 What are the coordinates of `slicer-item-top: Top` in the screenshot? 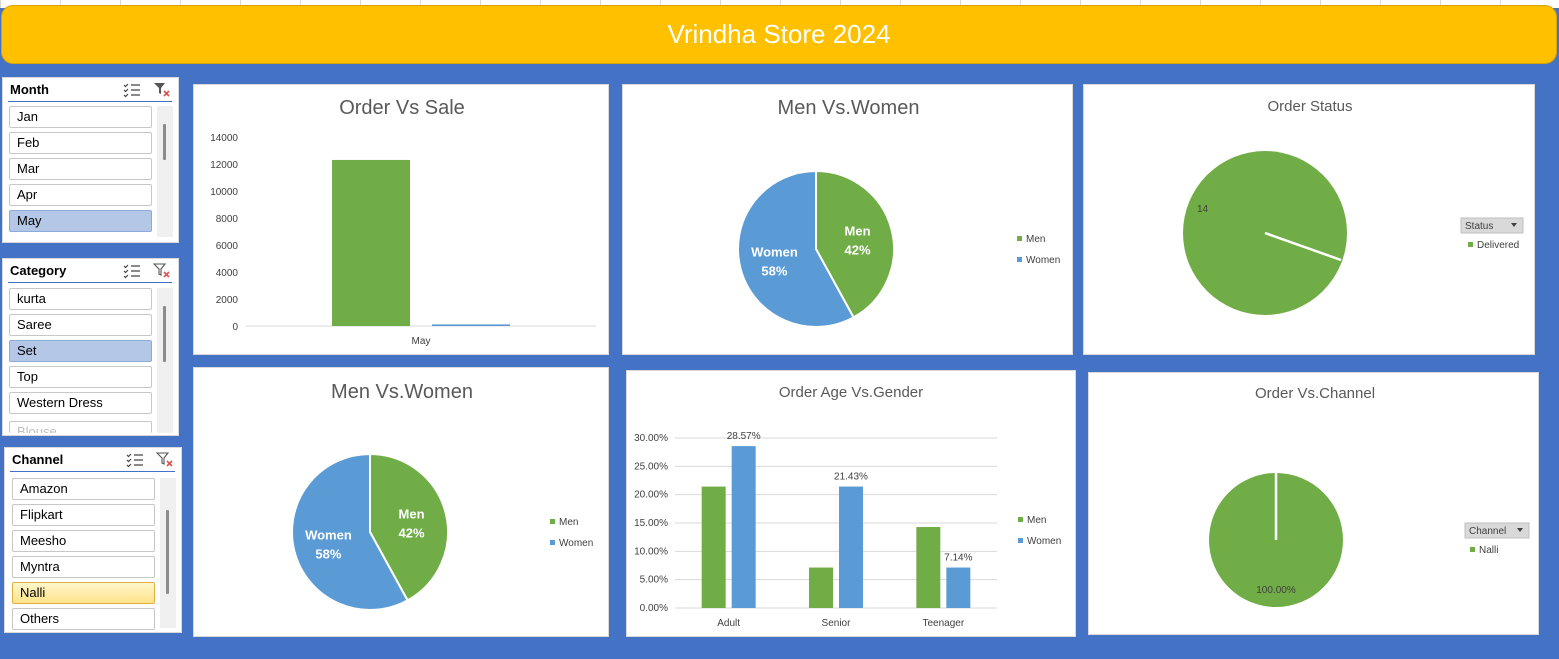 It's located at (80, 377).